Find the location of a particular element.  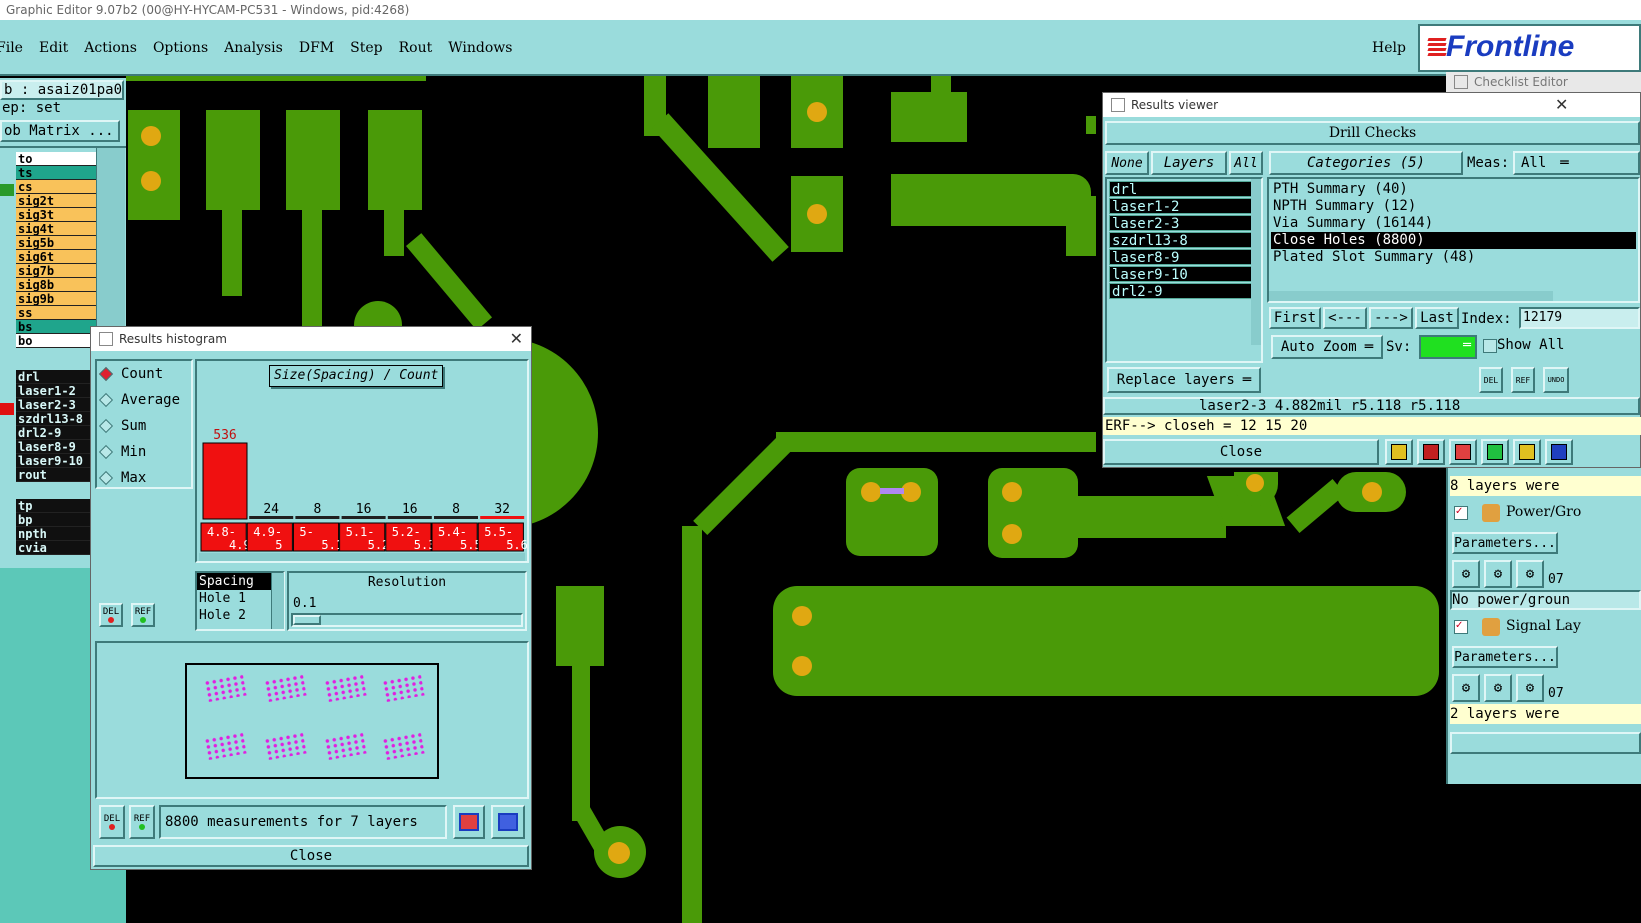

result-layer-laser9-10: laser9-10 is located at coordinates (1184, 274).